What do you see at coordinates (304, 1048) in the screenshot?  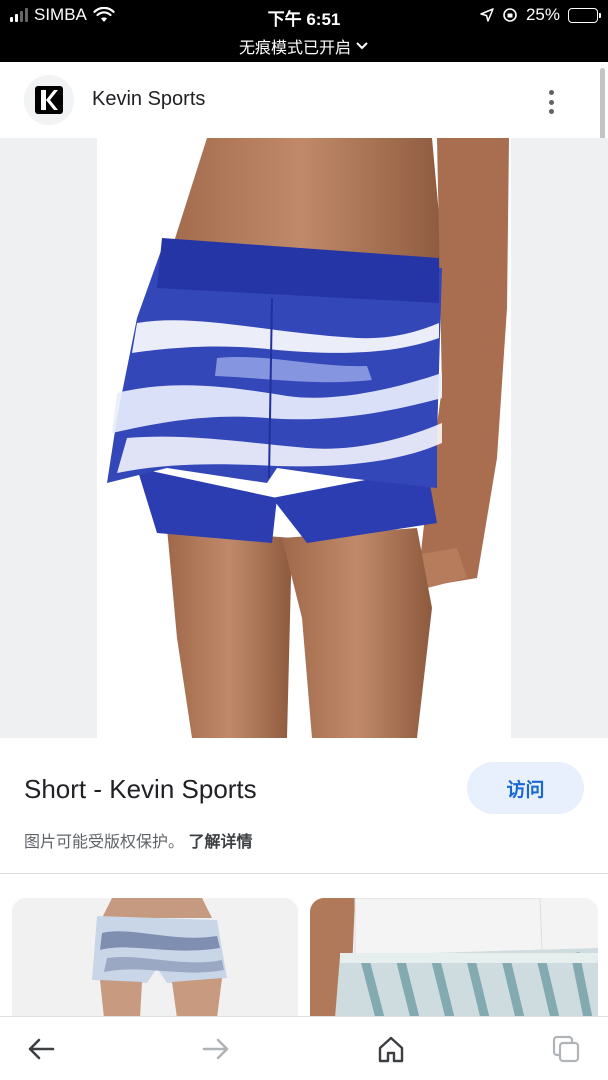 I see `bottom-navigation` at bounding box center [304, 1048].